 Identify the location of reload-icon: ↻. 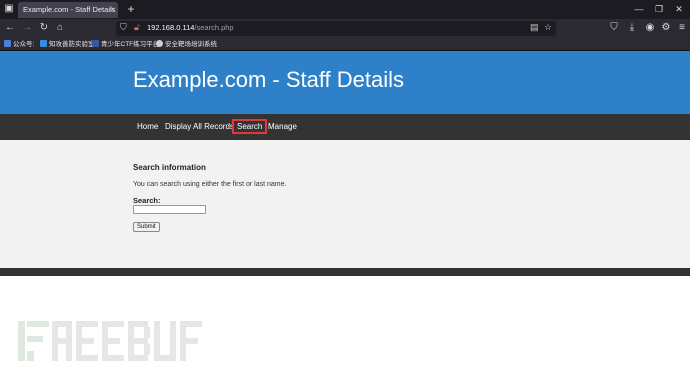
(44, 28).